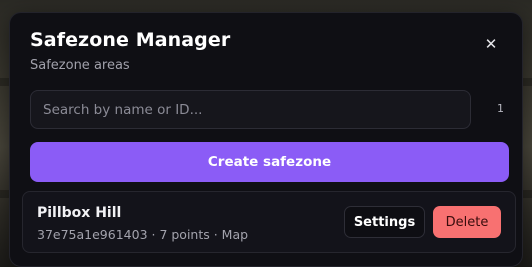  What do you see at coordinates (491, 44) in the screenshot?
I see `close-icon: ✕` at bounding box center [491, 44].